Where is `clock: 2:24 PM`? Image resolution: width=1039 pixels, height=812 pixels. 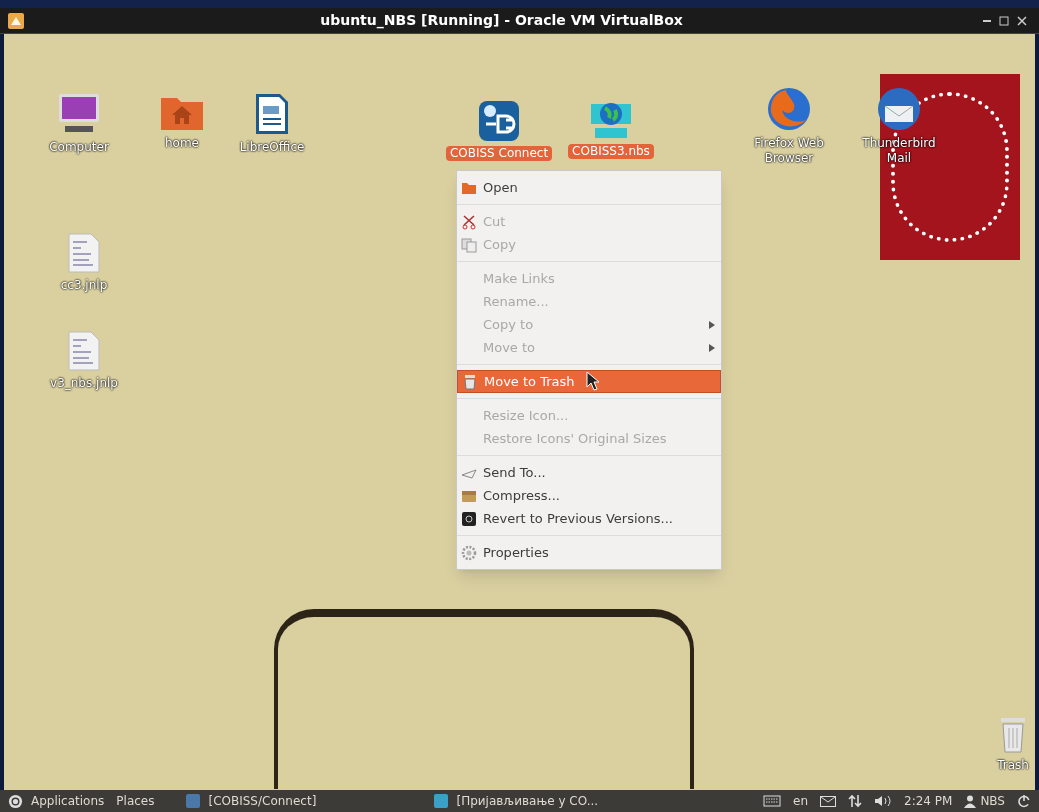
clock: 2:24 PM is located at coordinates (928, 801).